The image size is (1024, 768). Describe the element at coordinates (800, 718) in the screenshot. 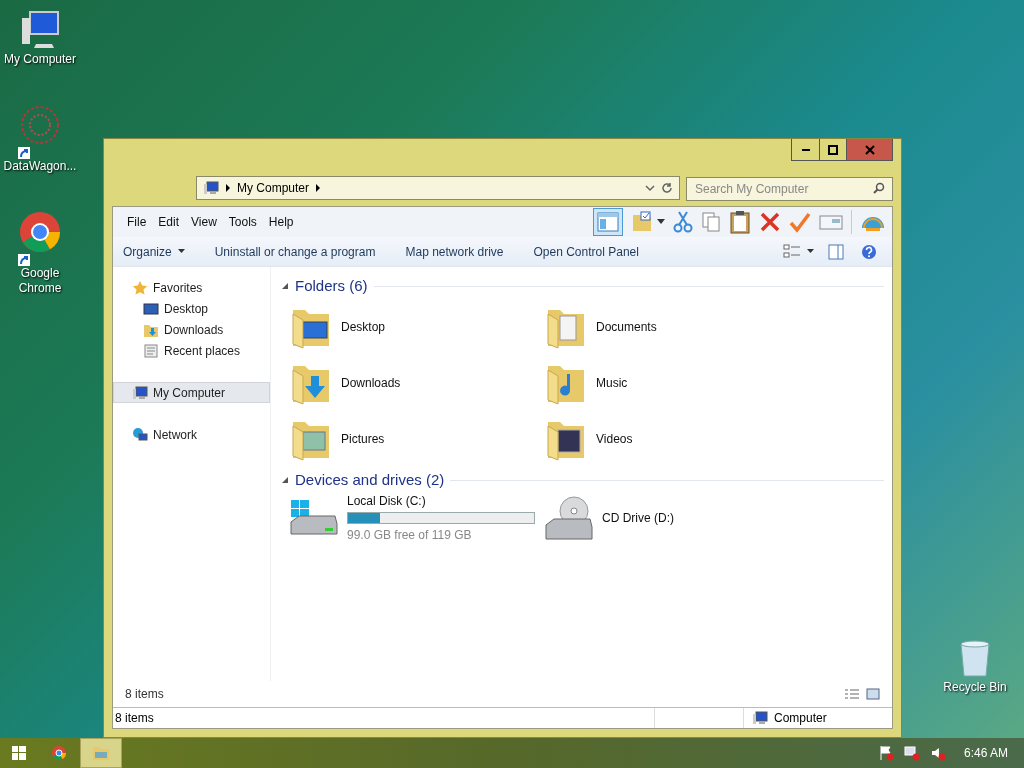

I see `status-location: Computer` at that location.